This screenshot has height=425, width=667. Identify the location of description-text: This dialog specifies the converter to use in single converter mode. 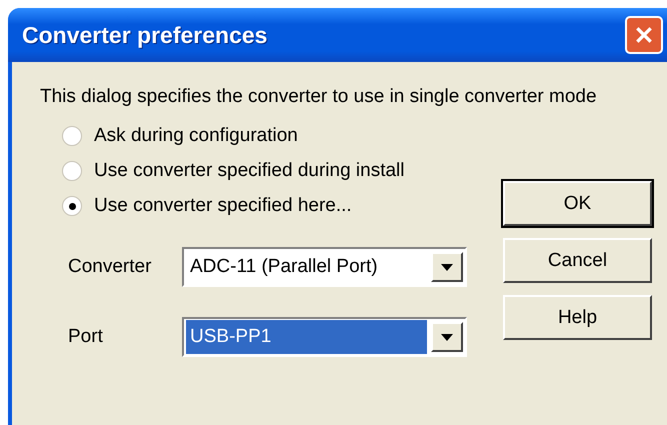
(319, 97).